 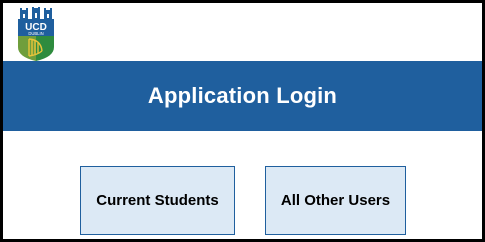 I want to click on ucd-logo-crest: UCD DUBLIN, so click(x=36, y=34).